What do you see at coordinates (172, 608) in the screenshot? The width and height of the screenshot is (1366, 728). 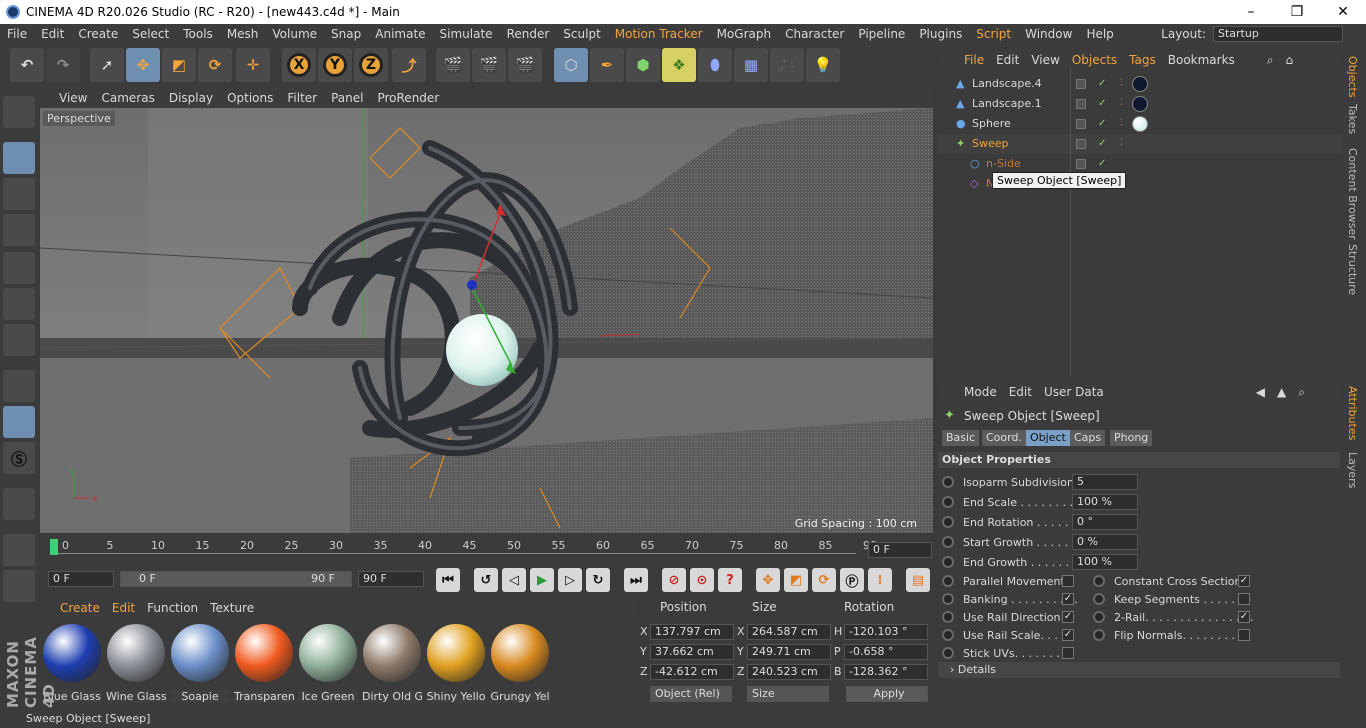 I see `material-menu-function: Function` at bounding box center [172, 608].